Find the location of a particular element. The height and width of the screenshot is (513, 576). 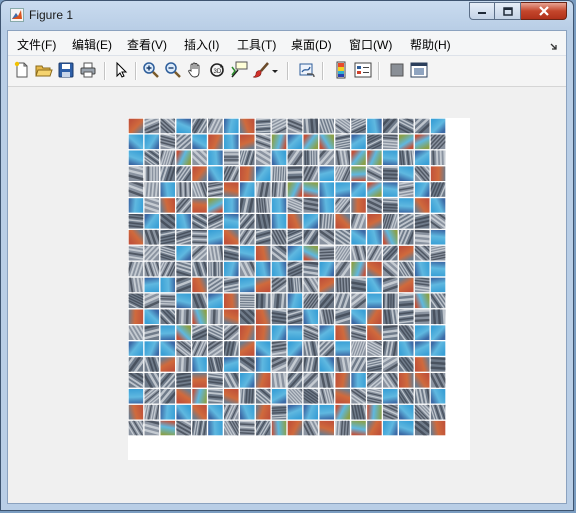

print-icon is located at coordinates (88, 70).